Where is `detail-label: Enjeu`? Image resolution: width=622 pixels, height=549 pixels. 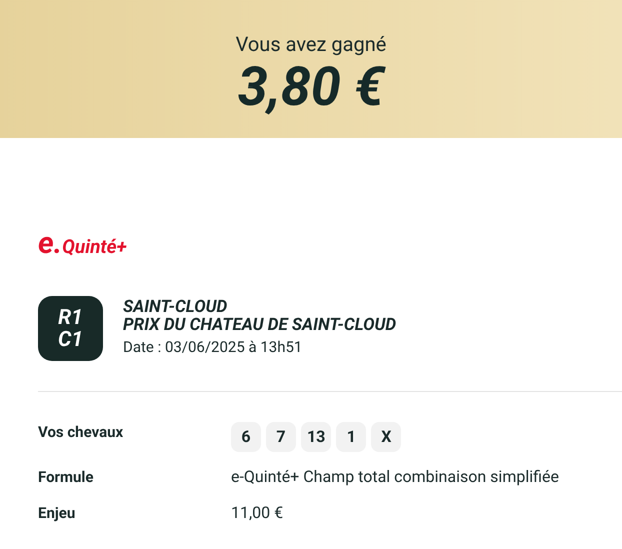 detail-label: Enjeu is located at coordinates (57, 513).